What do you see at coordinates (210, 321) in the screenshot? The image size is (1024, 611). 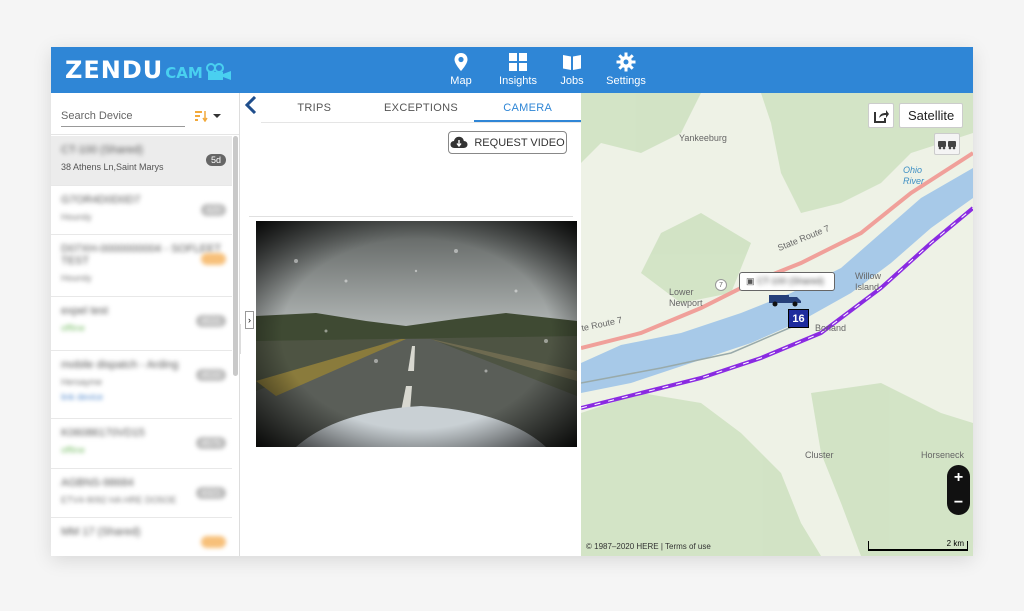 I see `status-badge: 4531` at bounding box center [210, 321].